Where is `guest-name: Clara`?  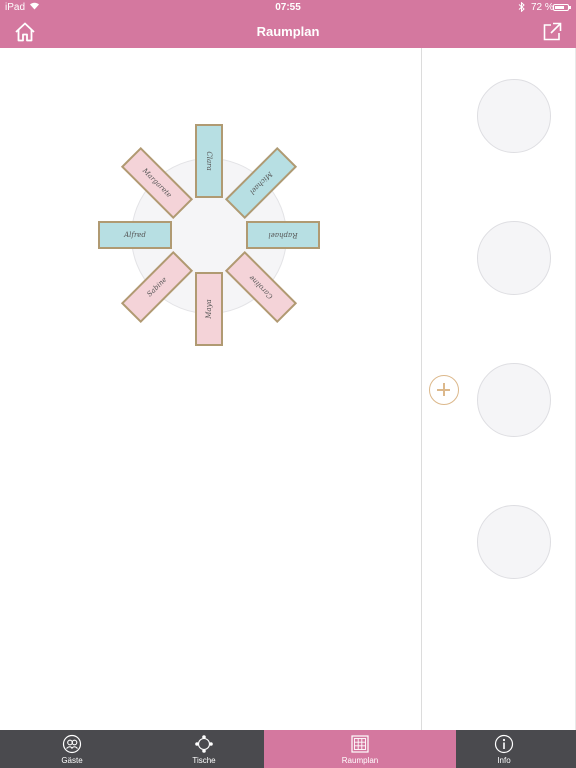
guest-name: Clara is located at coordinates (209, 161).